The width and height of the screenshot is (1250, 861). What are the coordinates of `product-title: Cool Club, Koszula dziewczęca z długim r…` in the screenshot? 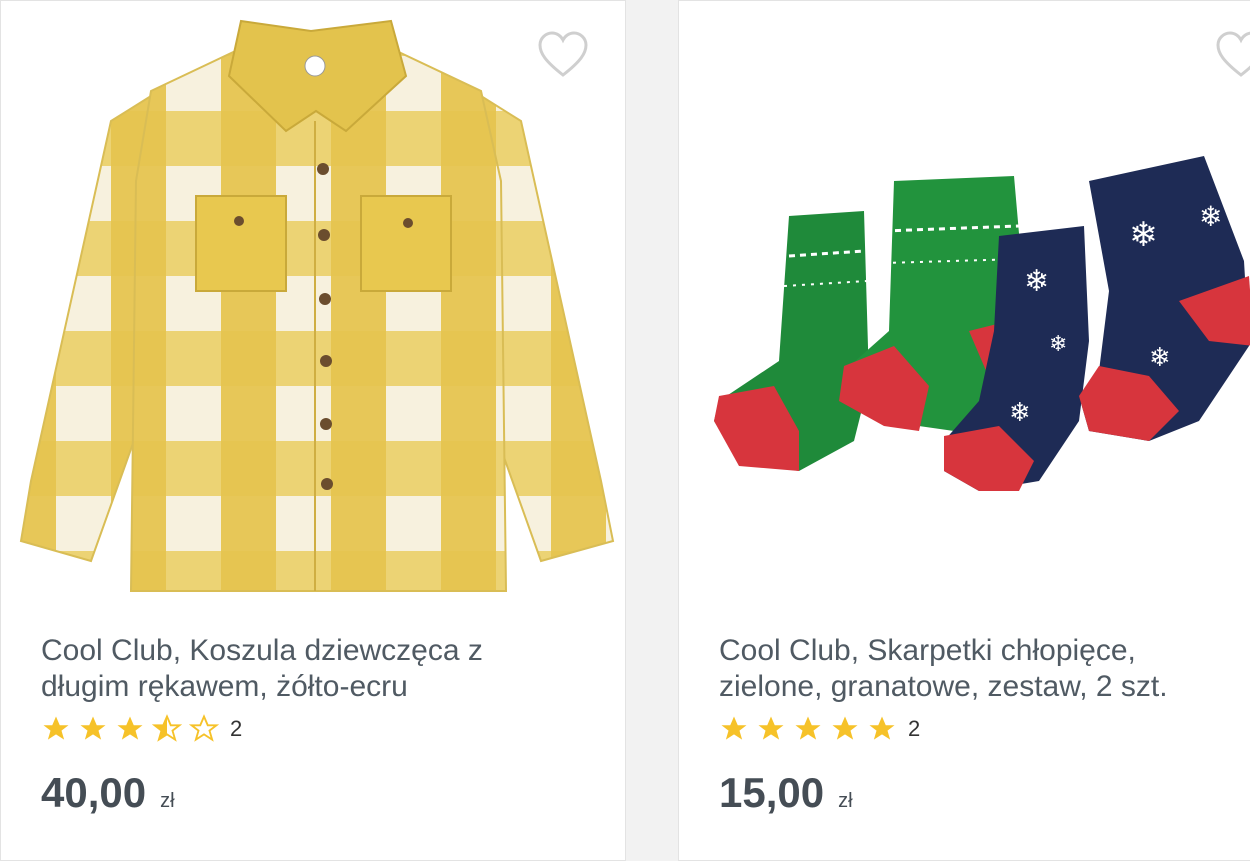 It's located at (262, 669).